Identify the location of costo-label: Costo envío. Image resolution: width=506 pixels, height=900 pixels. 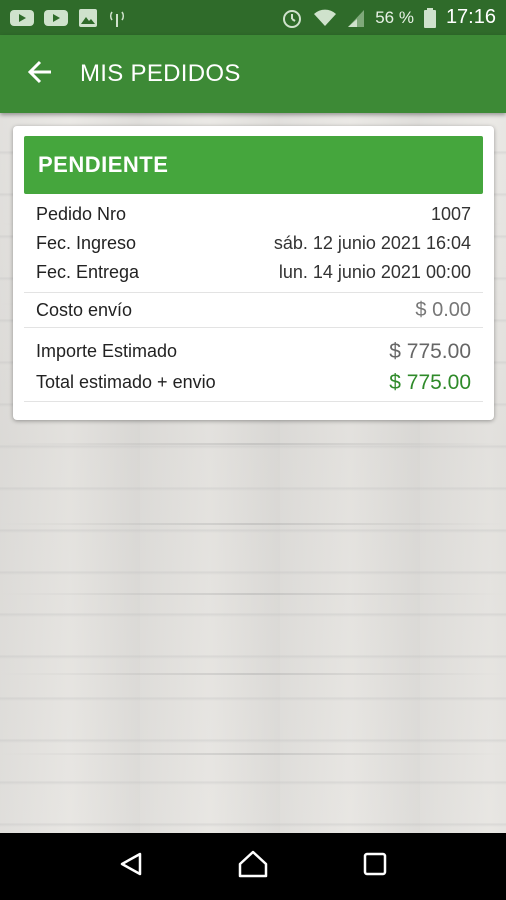
(84, 309).